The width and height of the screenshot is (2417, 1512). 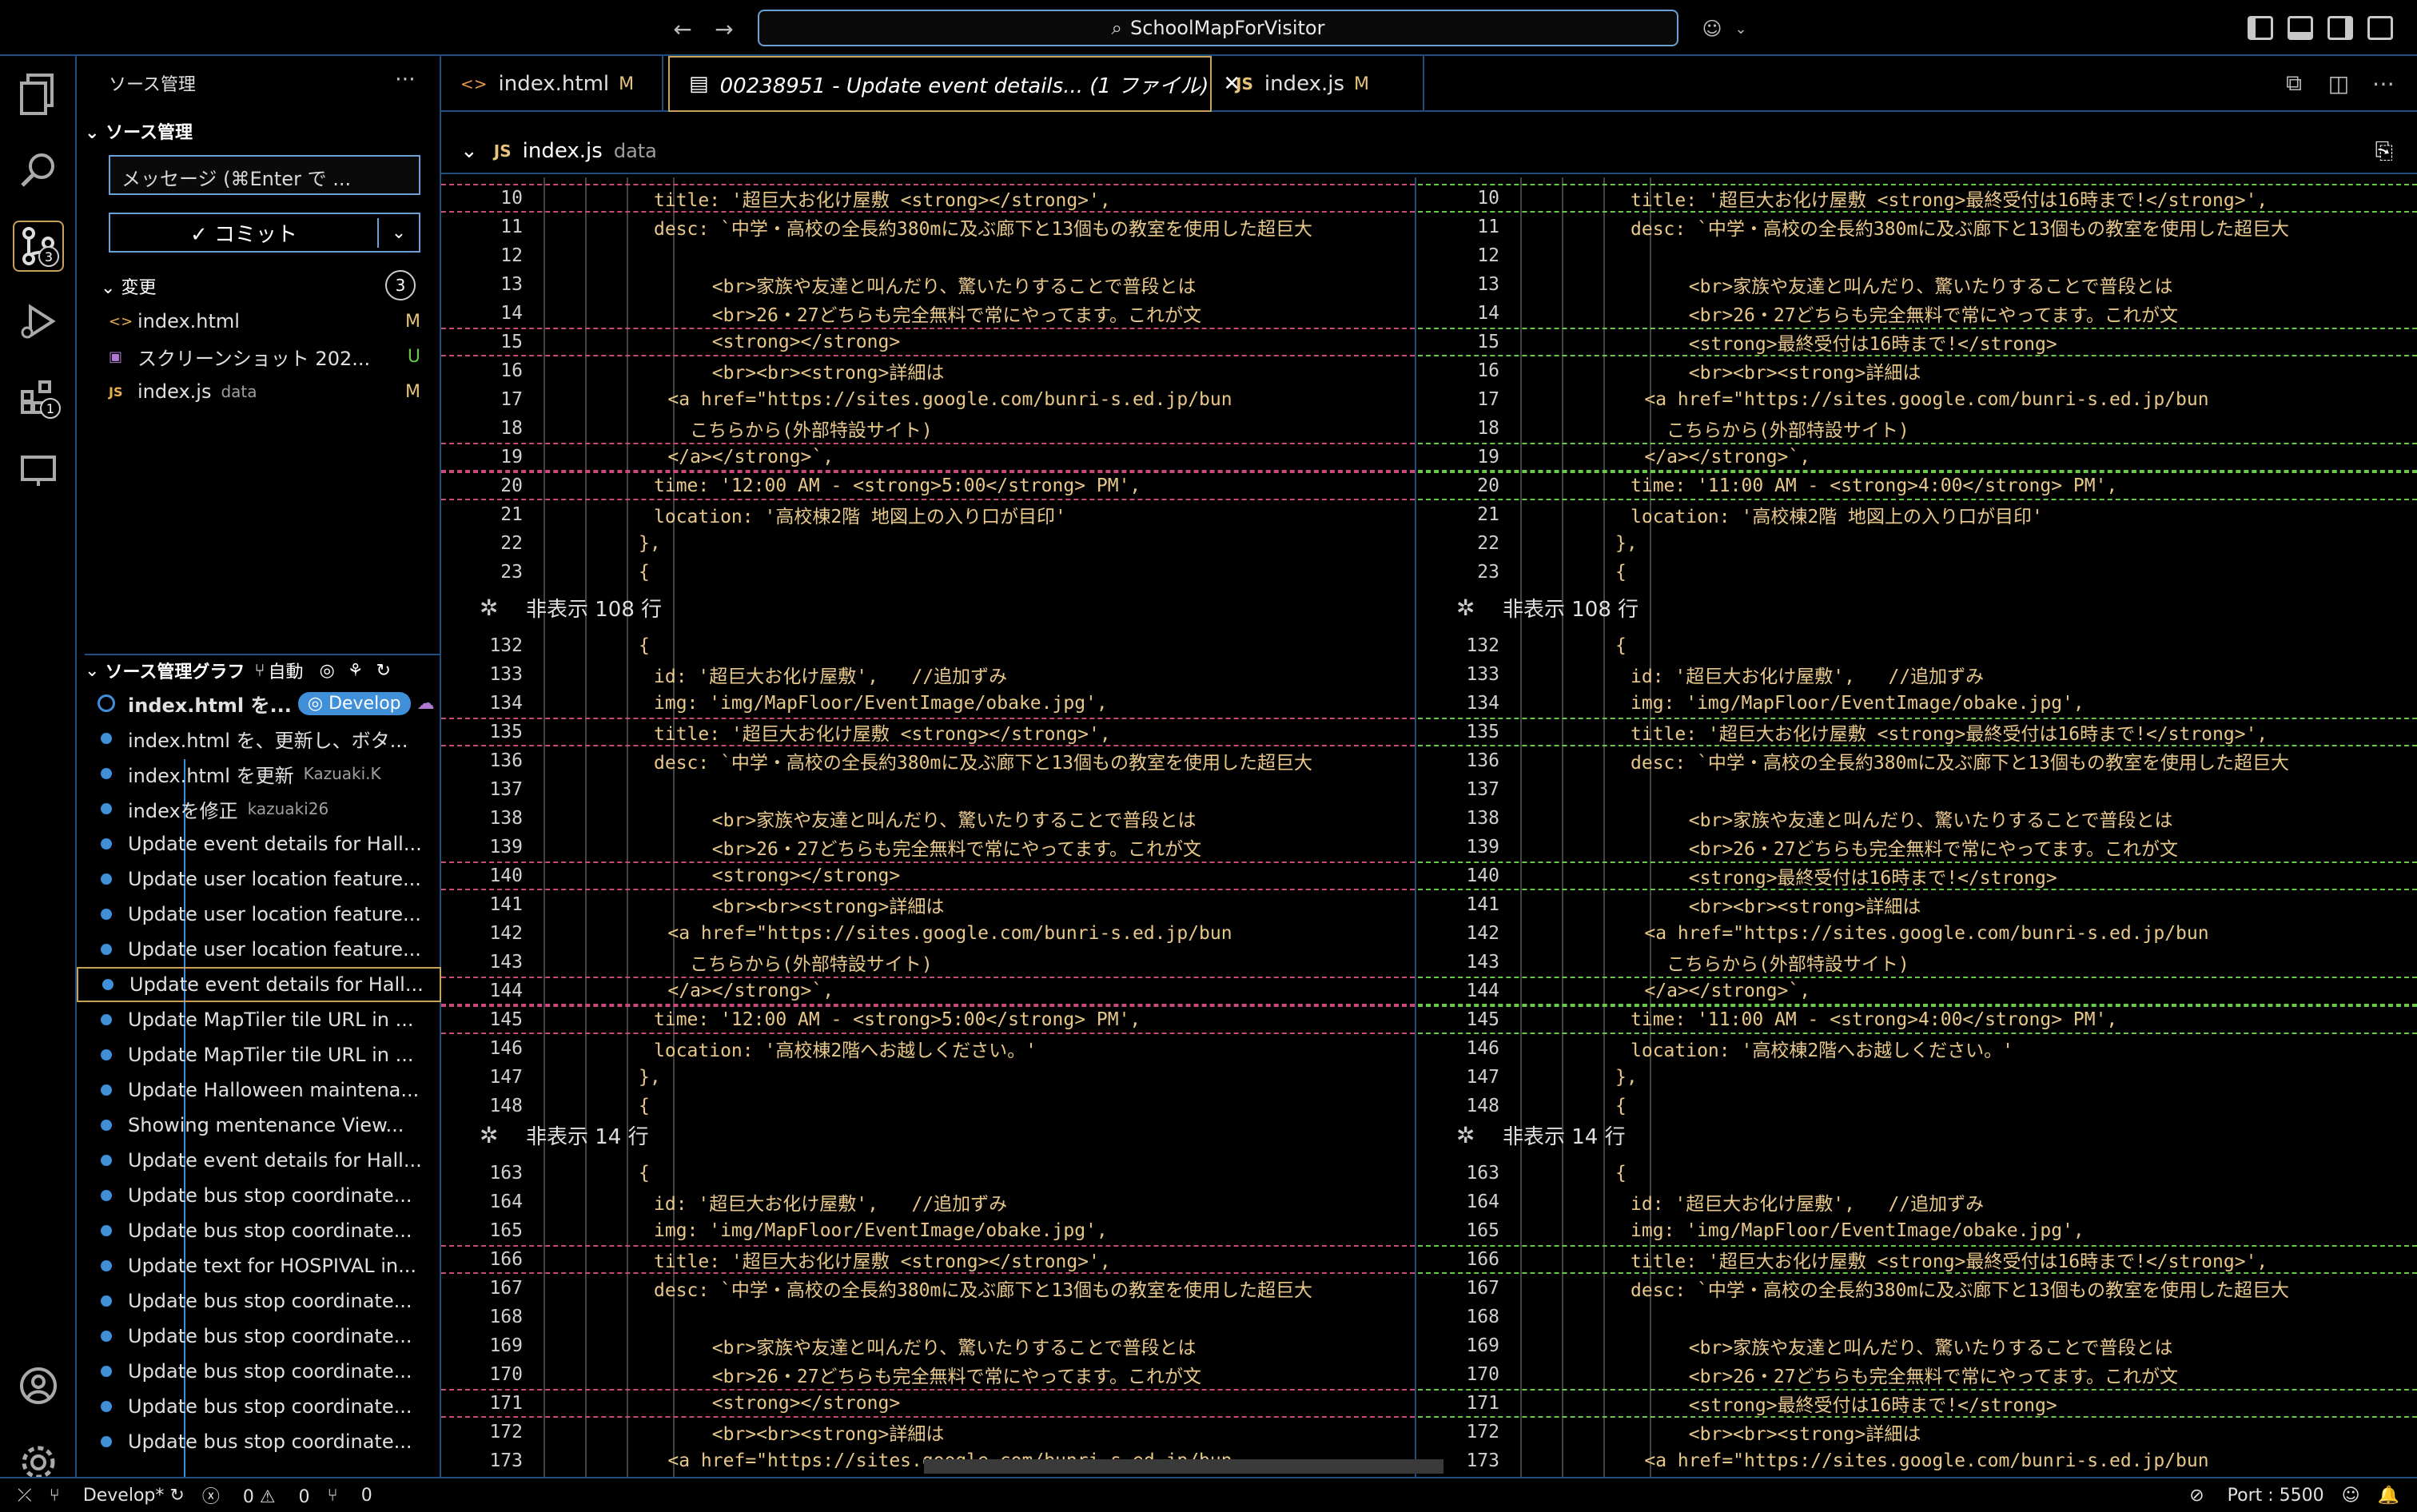 I want to click on code-line: 169 <br>家族や友達と叫んだり、驚いたりすることで普段とは, so click(x=928, y=1345).